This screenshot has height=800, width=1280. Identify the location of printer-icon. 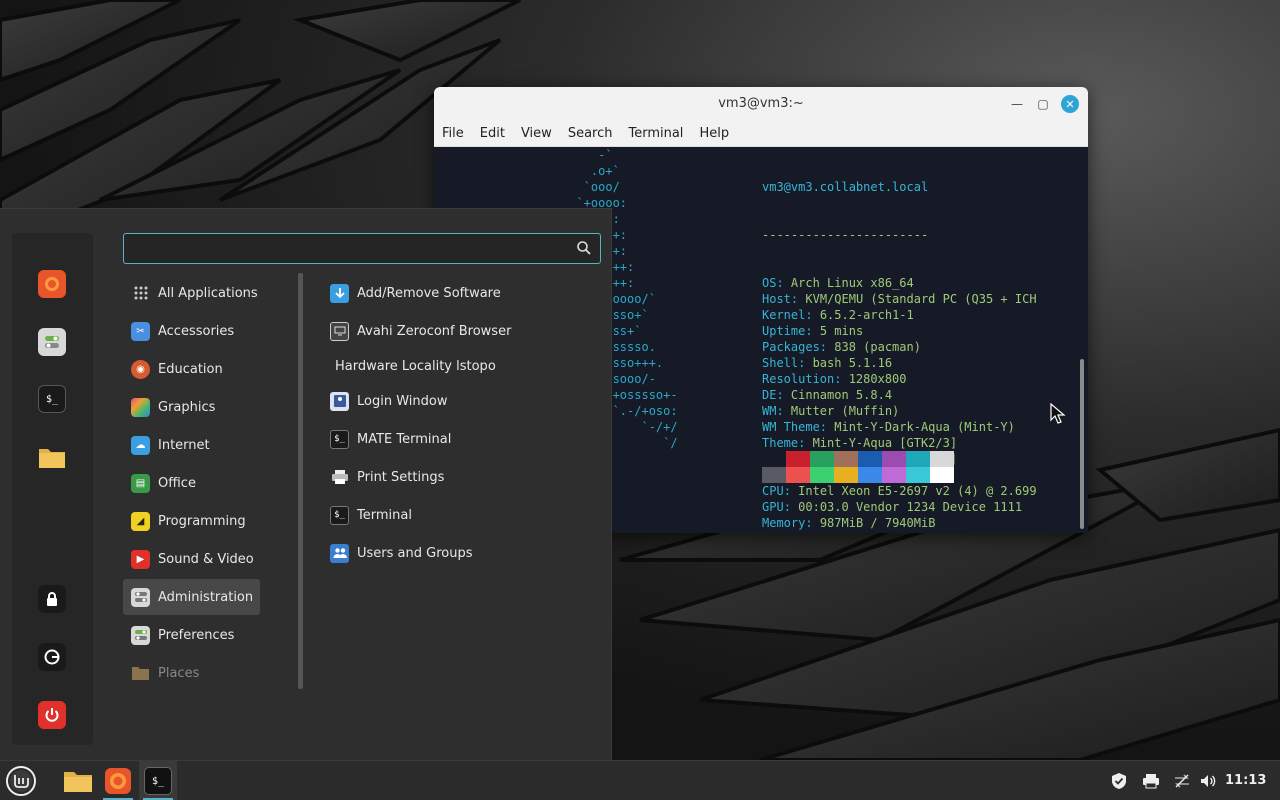
(339, 477).